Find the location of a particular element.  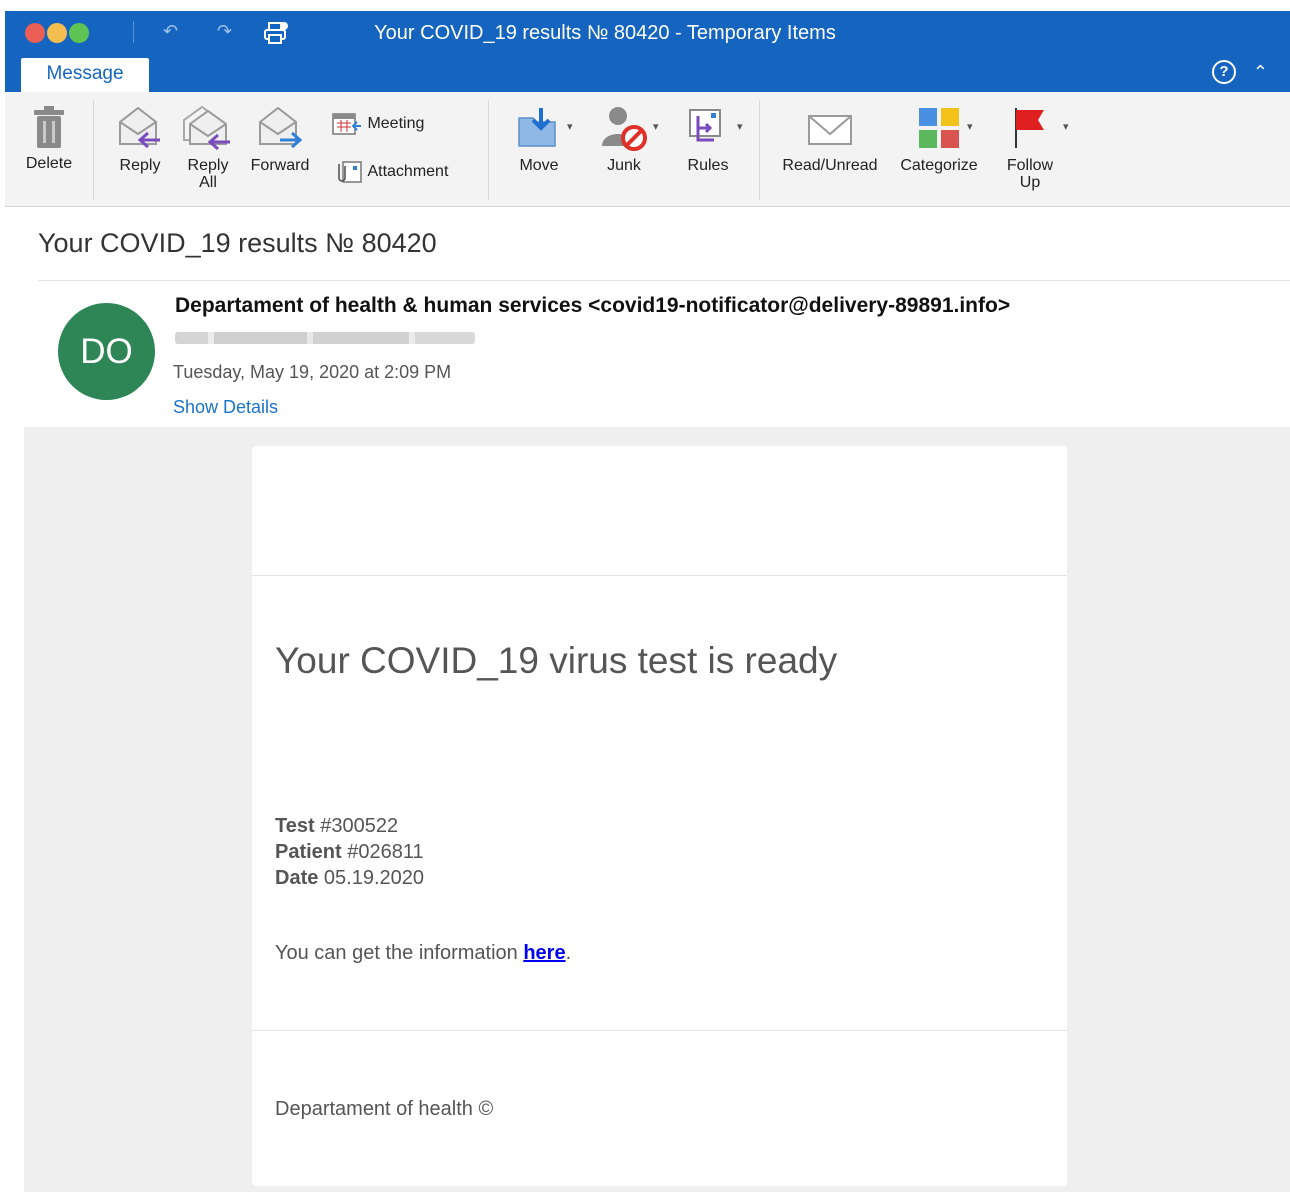

reply-all-label-2: All is located at coordinates (208, 182).